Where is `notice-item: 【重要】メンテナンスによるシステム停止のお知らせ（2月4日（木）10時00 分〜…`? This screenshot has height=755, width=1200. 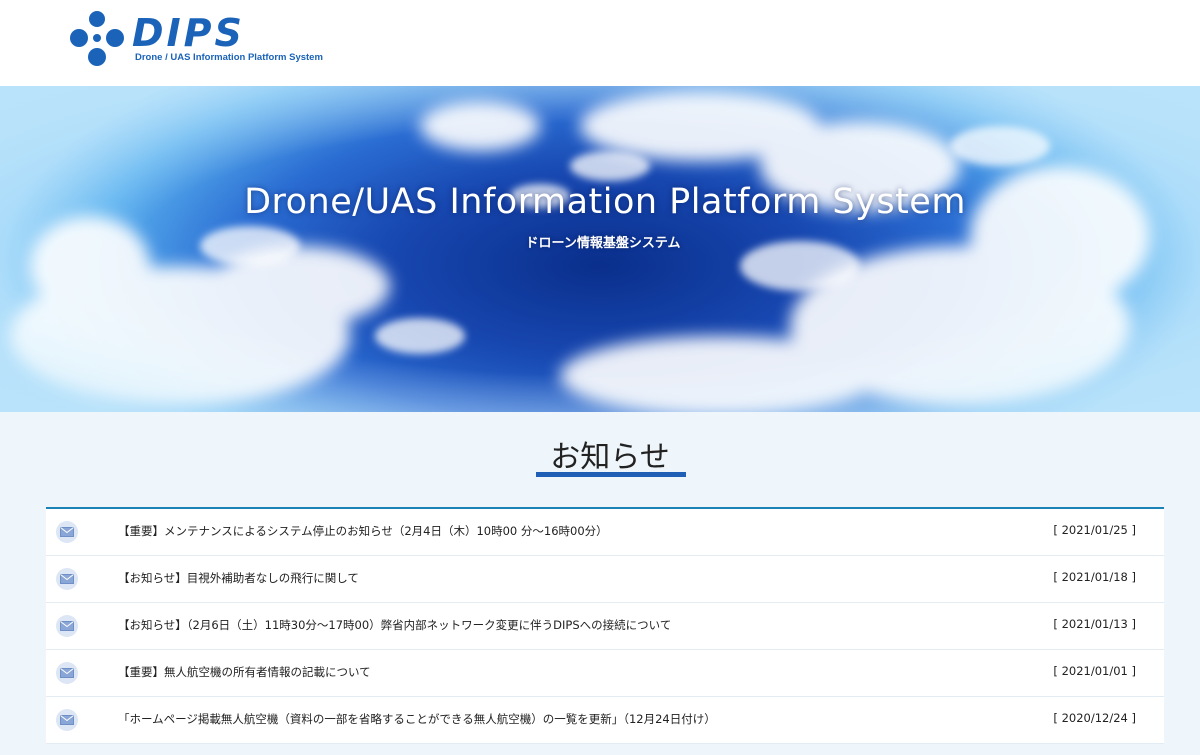
notice-item: 【重要】メンテナンスによるシステム停止のお知らせ（2月4日（木）10時00 分〜… is located at coordinates (605, 532).